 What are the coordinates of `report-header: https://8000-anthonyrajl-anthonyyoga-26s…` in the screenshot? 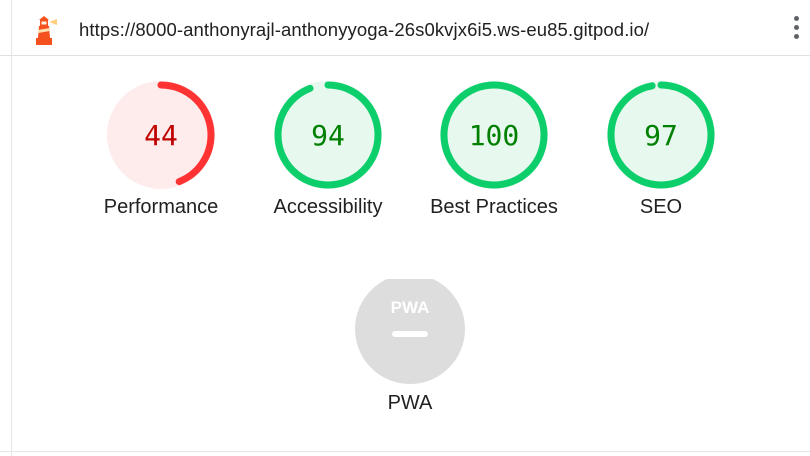 It's located at (405, 28).